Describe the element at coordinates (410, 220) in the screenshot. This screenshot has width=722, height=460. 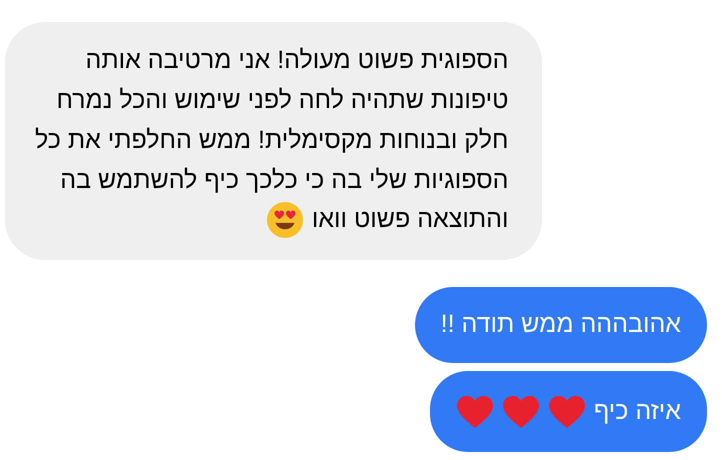
I see `message-text: והתוצאה פשוט וואו` at that location.